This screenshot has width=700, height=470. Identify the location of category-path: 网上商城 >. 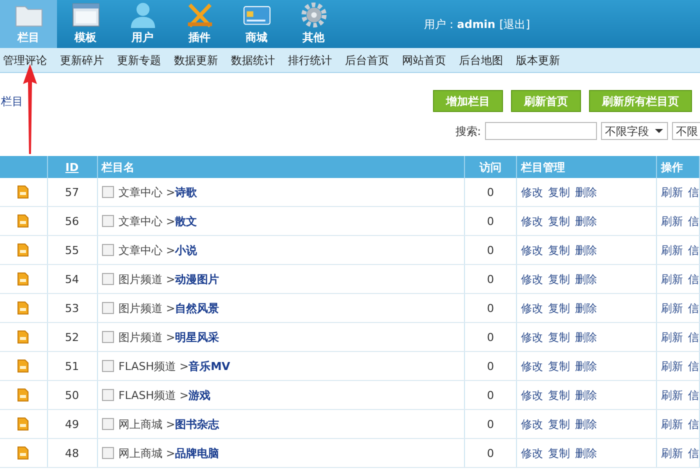
(147, 453).